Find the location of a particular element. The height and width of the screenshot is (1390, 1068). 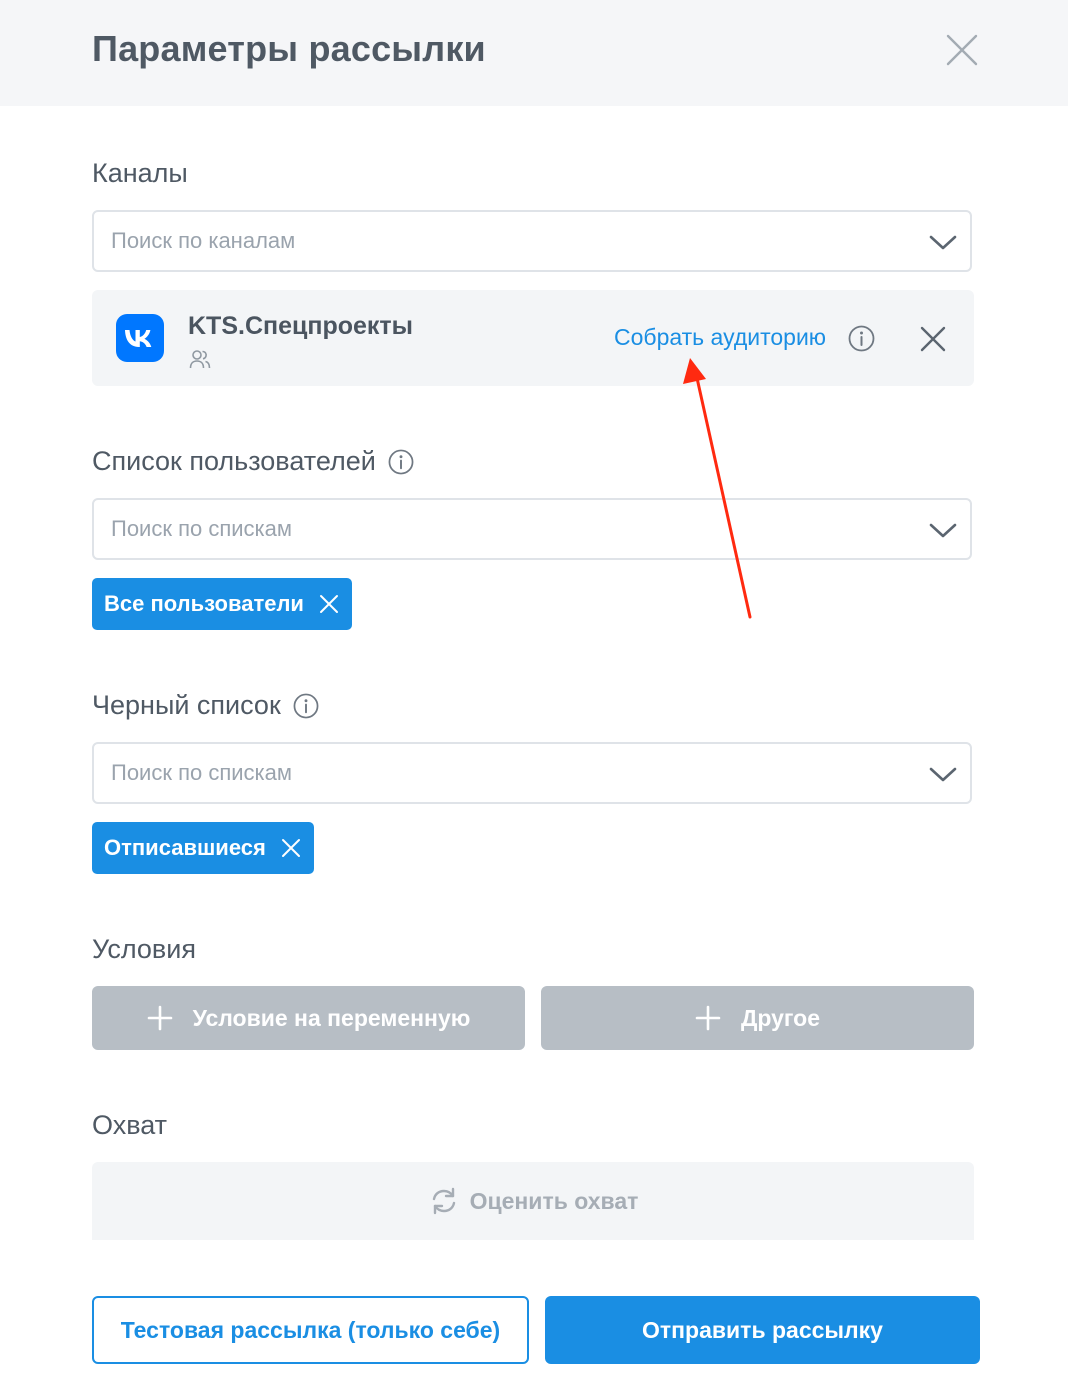

blacklist-search-placeholder: Поиск по спискам is located at coordinates (202, 772).